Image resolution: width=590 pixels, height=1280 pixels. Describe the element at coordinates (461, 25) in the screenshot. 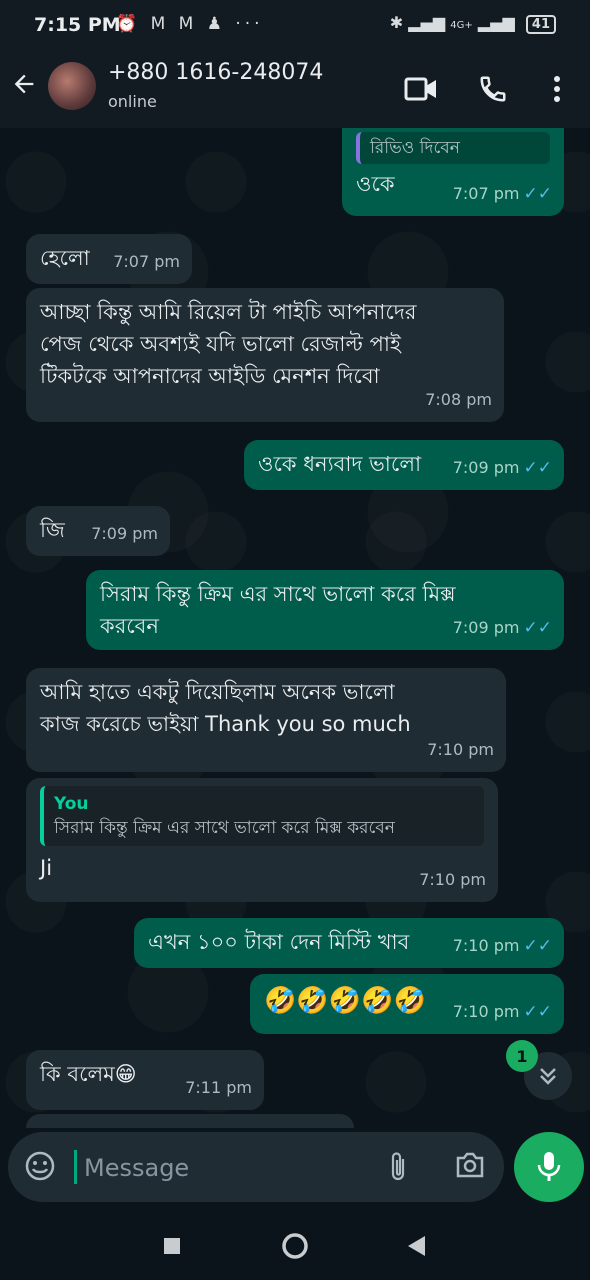

I see `network-type: 4G+` at that location.